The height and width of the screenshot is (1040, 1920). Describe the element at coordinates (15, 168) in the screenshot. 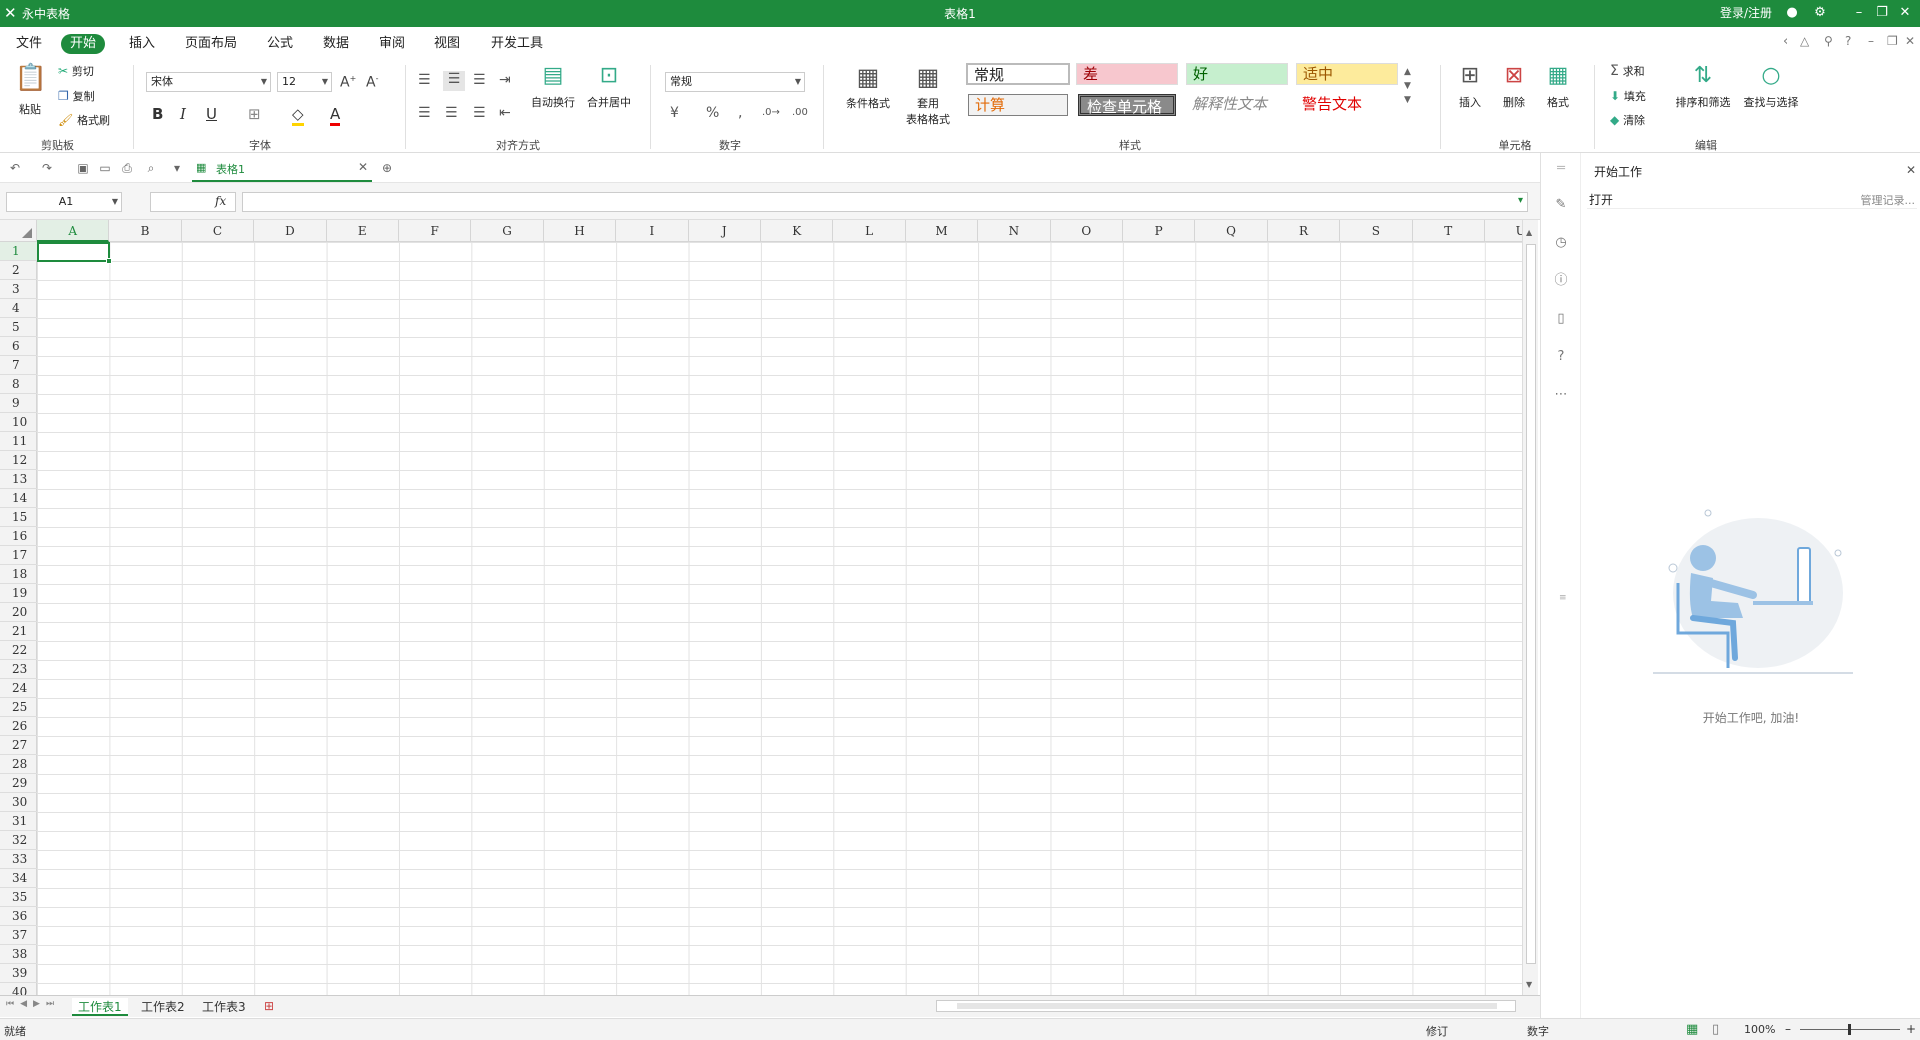

I see `undo-icon: ↶` at that location.